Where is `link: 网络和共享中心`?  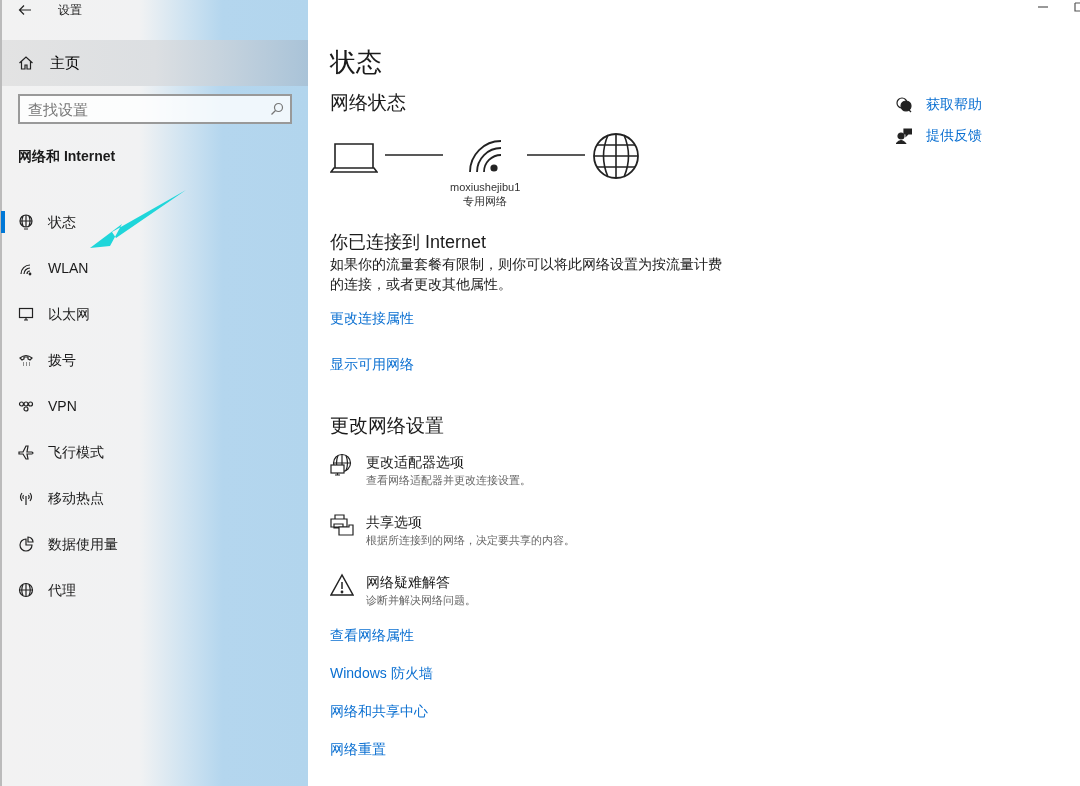
link: 网络和共享中心 is located at coordinates (379, 711).